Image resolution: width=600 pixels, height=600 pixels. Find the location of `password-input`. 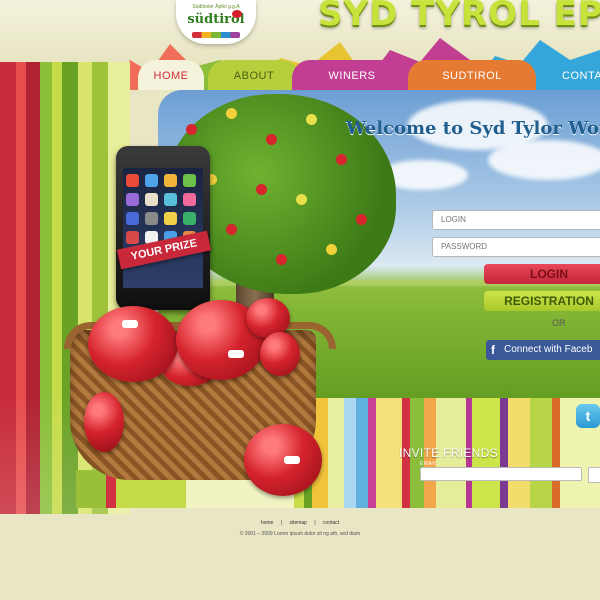

password-input is located at coordinates (516, 247).